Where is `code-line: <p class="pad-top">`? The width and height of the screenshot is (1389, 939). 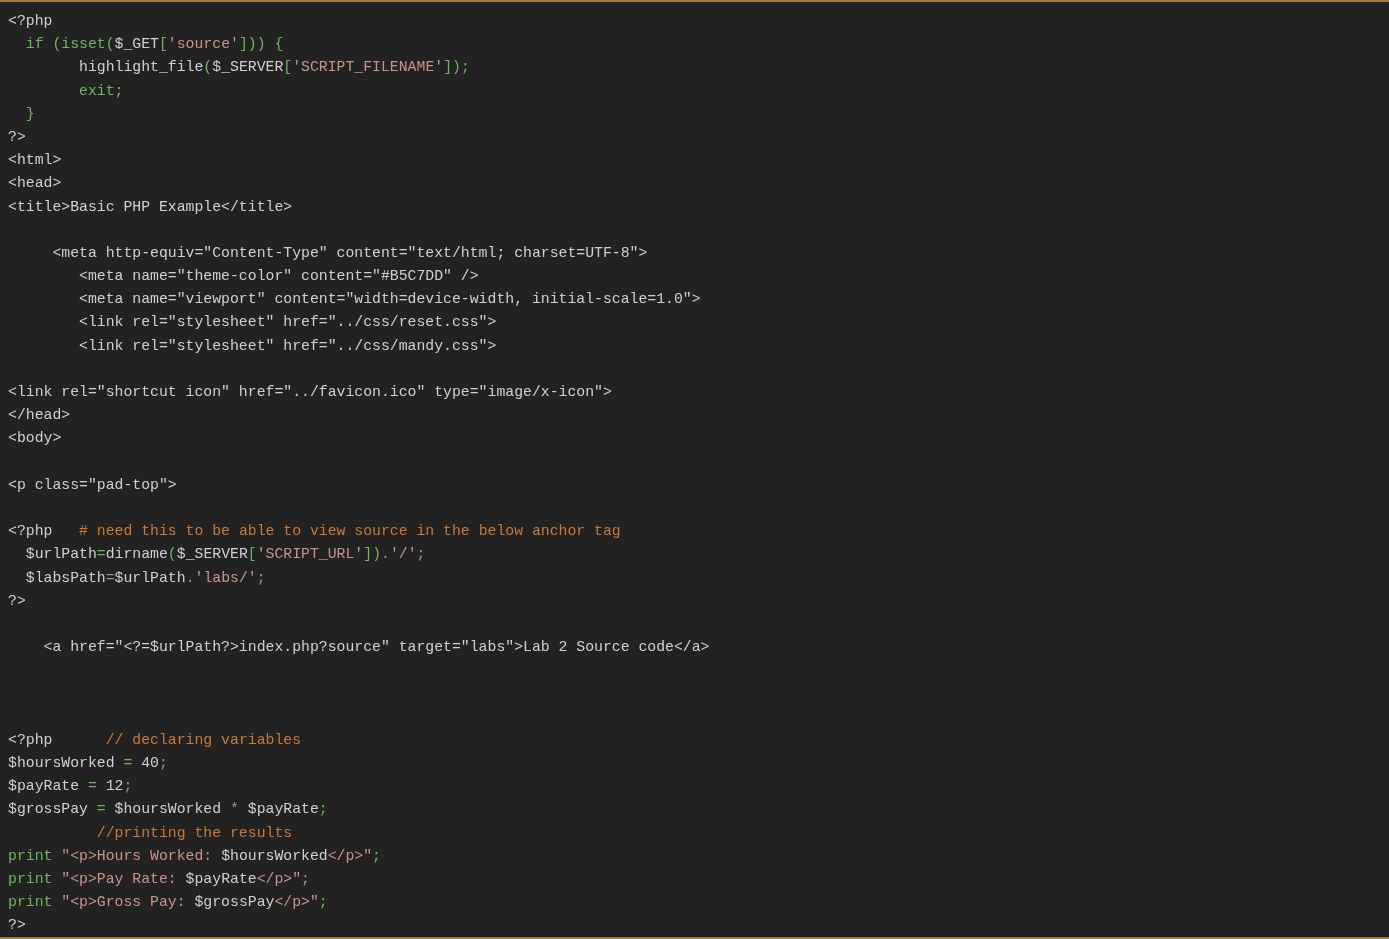
code-line: <p class="pad-top"> is located at coordinates (92, 484).